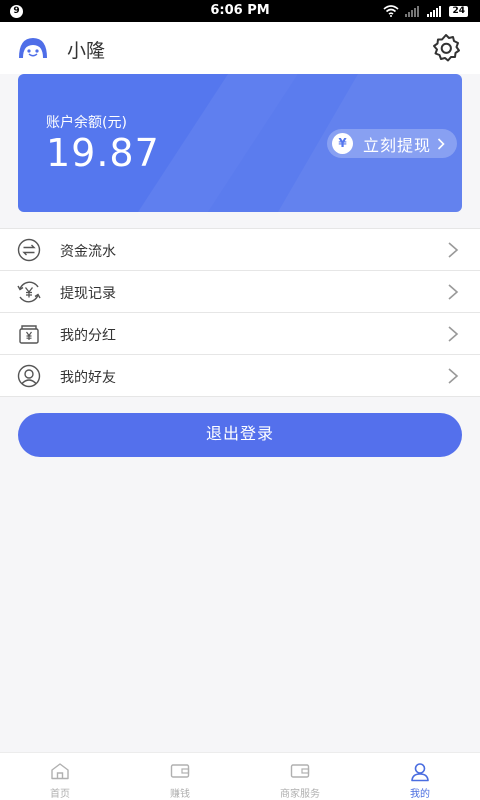  I want to click on menu-item-withdraw-records: 提现记录, so click(240, 292).